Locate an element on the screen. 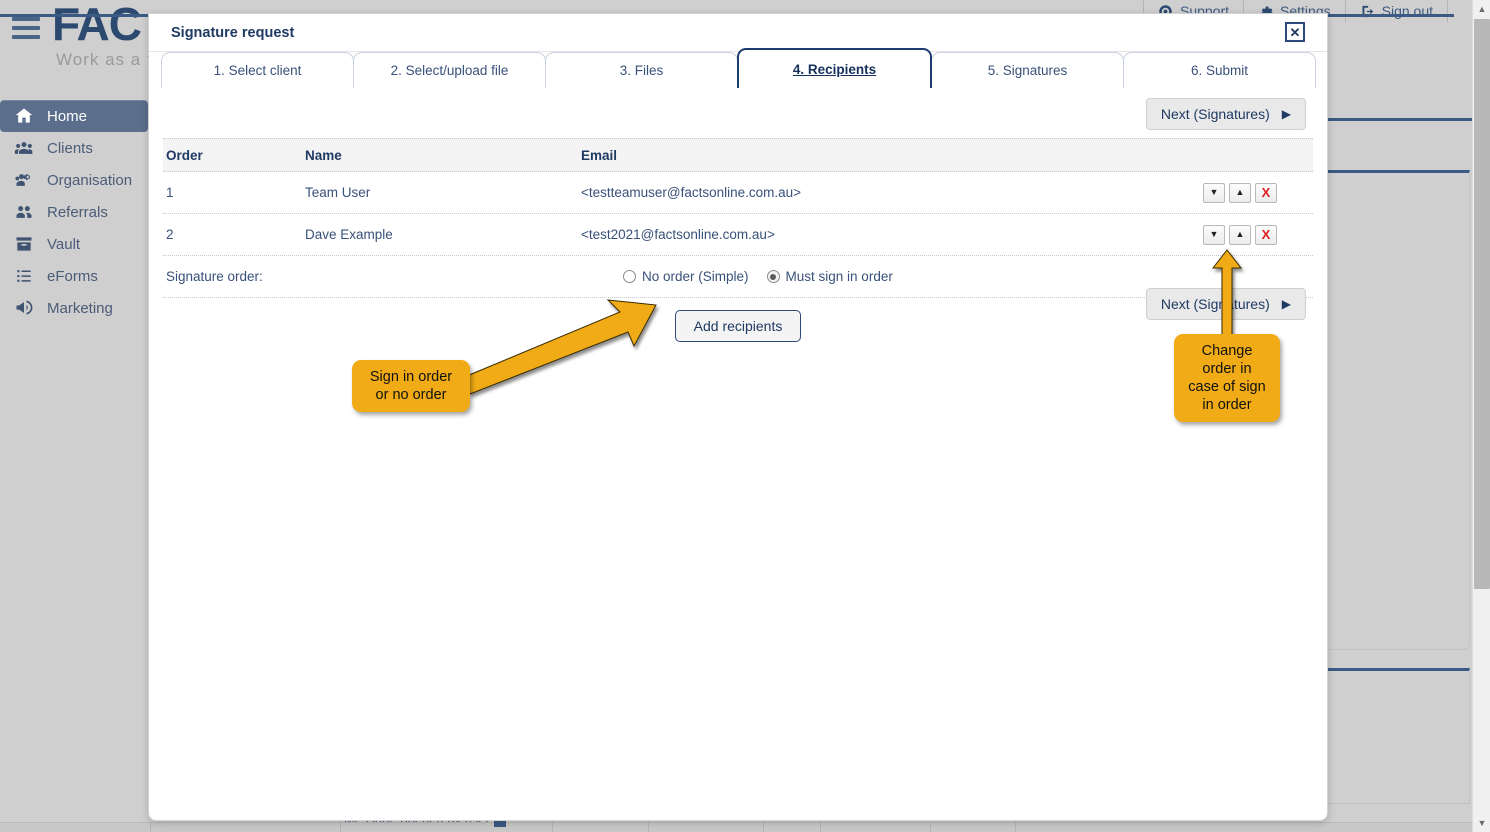 The height and width of the screenshot is (832, 1490). sidebar-item-label: Vault is located at coordinates (64, 244).